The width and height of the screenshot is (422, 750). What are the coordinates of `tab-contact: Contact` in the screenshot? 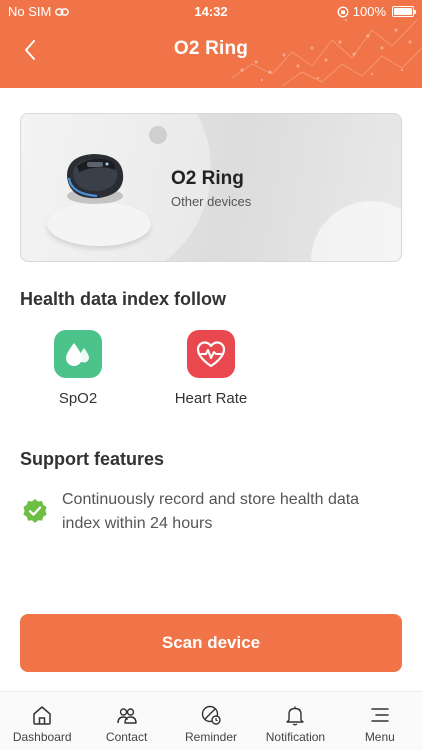 It's located at (126, 721).